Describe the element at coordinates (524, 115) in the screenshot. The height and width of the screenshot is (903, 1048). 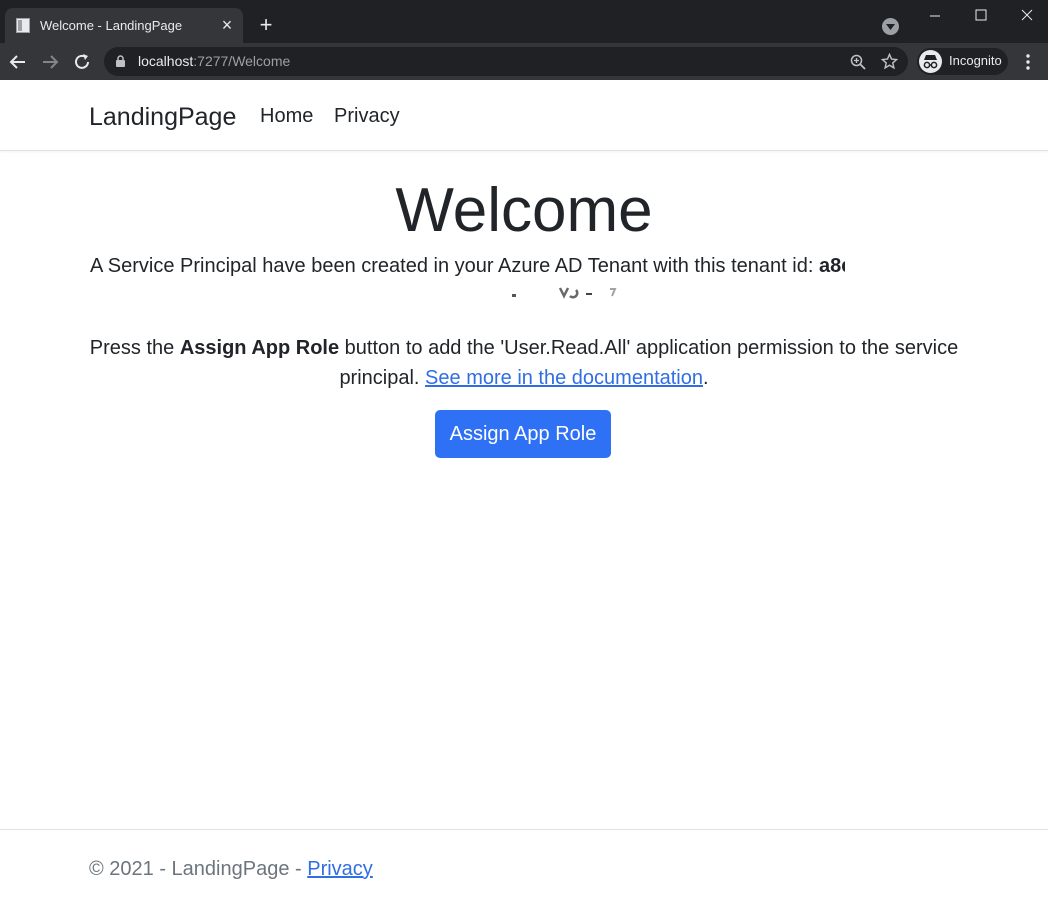
I see `site-navbar: LandingPage Home Privacy` at that location.